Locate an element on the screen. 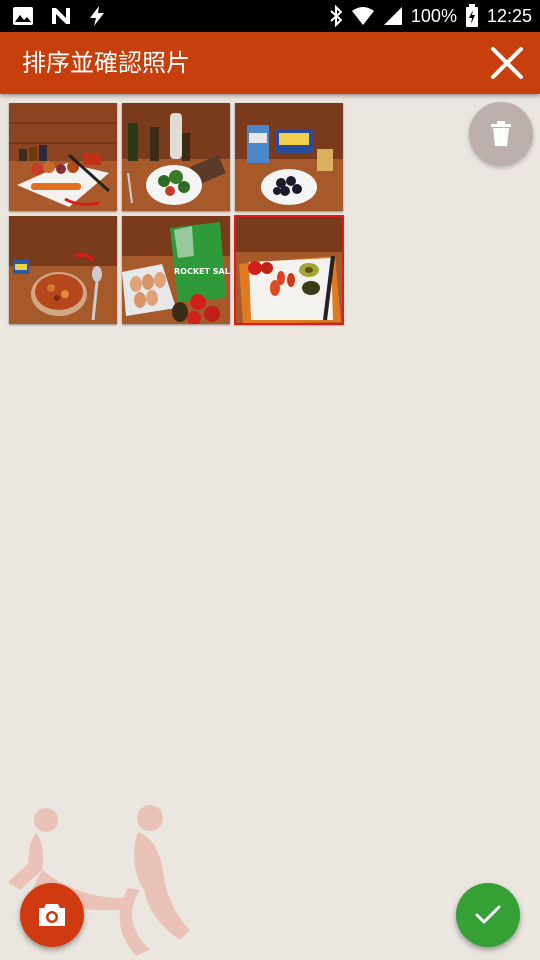 Image resolution: width=540 pixels, height=960 pixels. rocket-bag-label: ROCKET SALAD MIX is located at coordinates (202, 271).